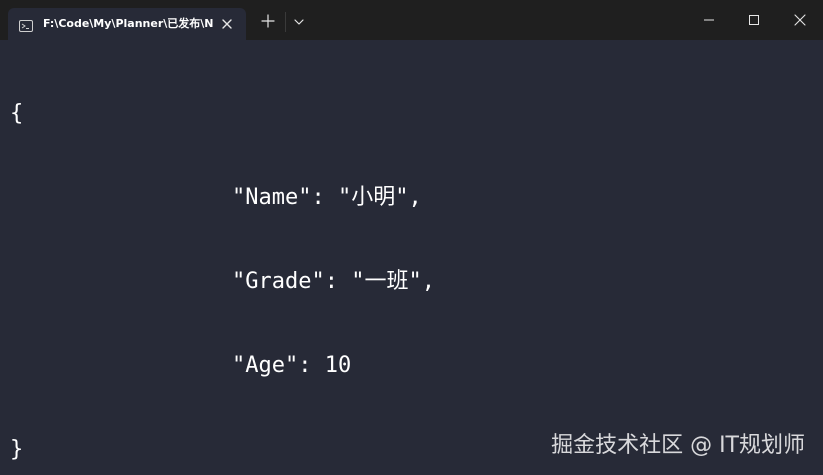 Image resolution: width=823 pixels, height=475 pixels. I want to click on close-icon, so click(800, 20).